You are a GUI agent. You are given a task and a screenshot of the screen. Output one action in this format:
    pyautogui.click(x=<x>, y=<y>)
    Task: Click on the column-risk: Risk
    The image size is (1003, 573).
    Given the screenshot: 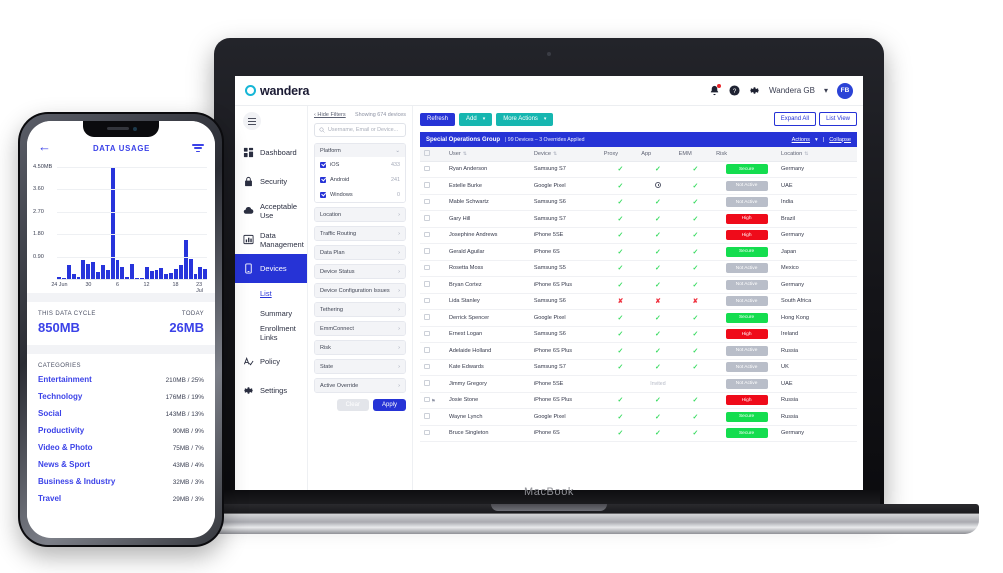 What is the action you would take?
    pyautogui.click(x=745, y=154)
    